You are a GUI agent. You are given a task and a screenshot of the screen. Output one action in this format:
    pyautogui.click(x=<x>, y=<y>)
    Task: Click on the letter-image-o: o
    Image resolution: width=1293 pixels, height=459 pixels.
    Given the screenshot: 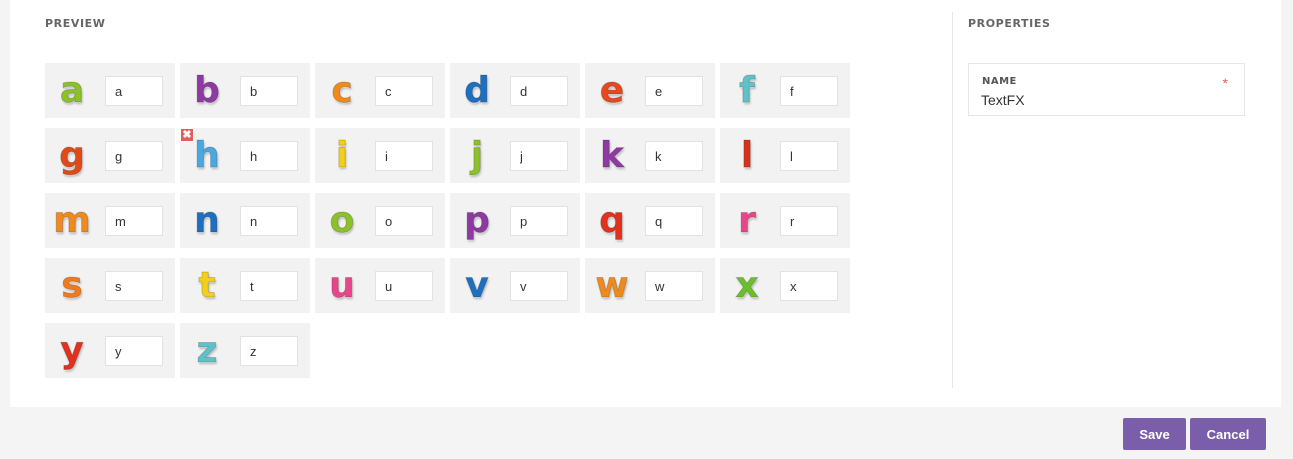 What is the action you would take?
    pyautogui.click(x=342, y=221)
    